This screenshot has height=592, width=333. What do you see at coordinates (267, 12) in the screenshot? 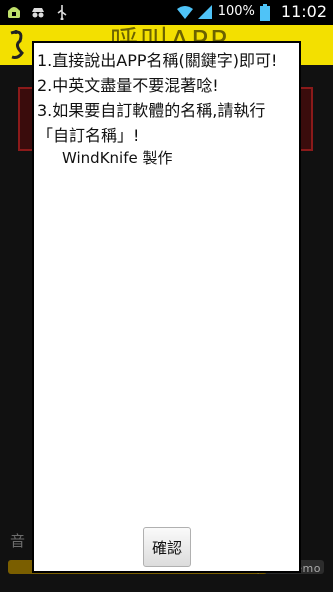
I see `battery-icon` at bounding box center [267, 12].